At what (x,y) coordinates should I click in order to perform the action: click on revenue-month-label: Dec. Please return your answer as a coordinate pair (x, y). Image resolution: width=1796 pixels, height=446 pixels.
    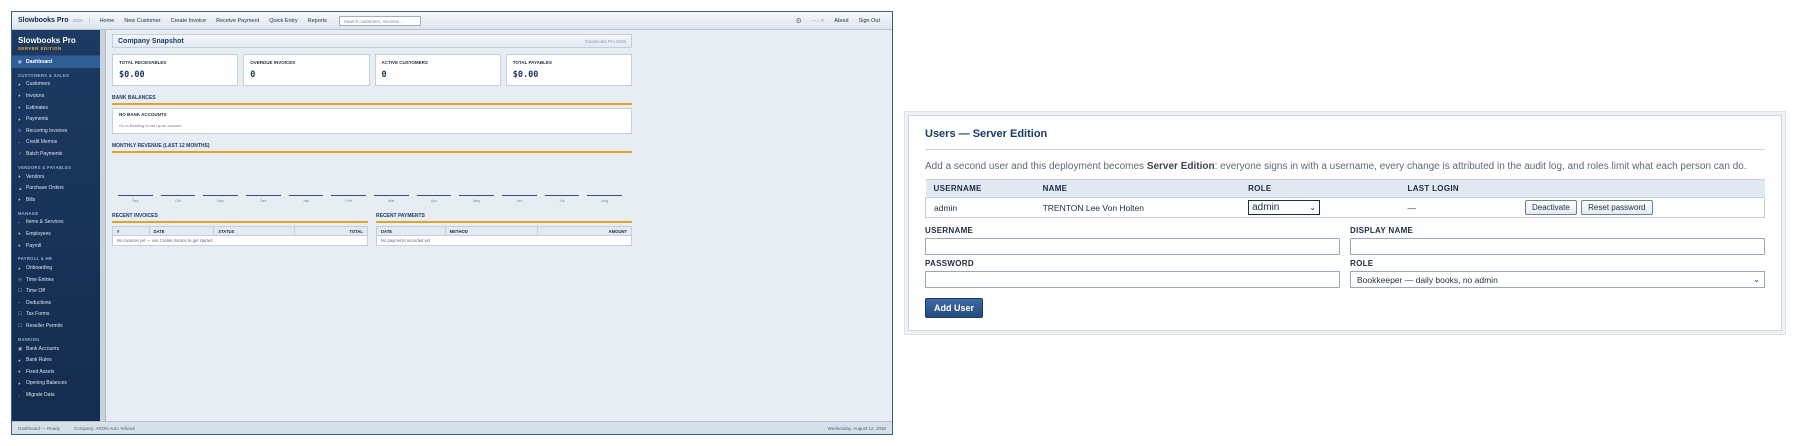
    Looking at the image, I should click on (263, 201).